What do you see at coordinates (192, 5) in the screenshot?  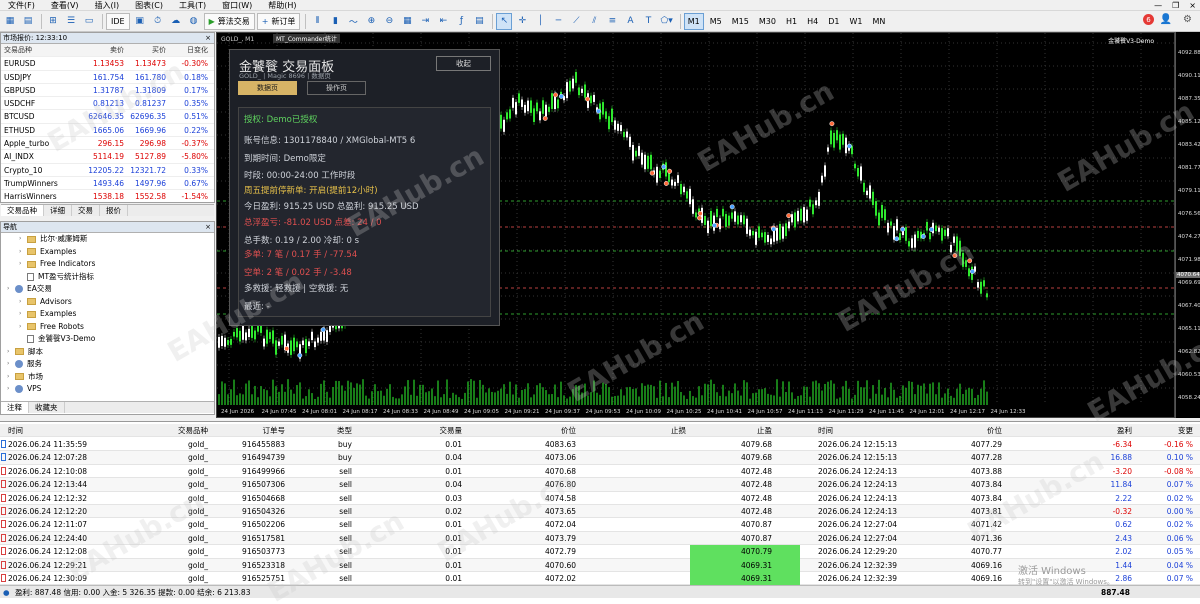 I see `menu-item: 工具(T)` at bounding box center [192, 5].